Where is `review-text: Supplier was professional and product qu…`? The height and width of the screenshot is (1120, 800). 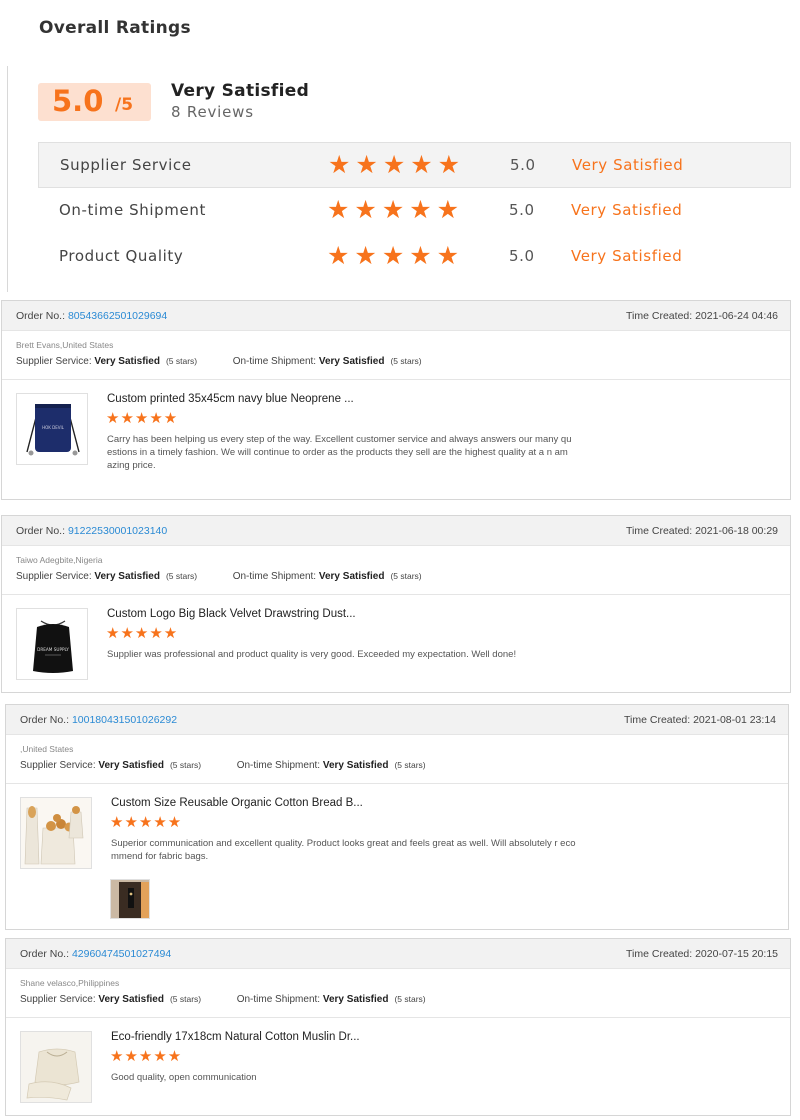
review-text: Supplier was professional and product qu… is located at coordinates (312, 654).